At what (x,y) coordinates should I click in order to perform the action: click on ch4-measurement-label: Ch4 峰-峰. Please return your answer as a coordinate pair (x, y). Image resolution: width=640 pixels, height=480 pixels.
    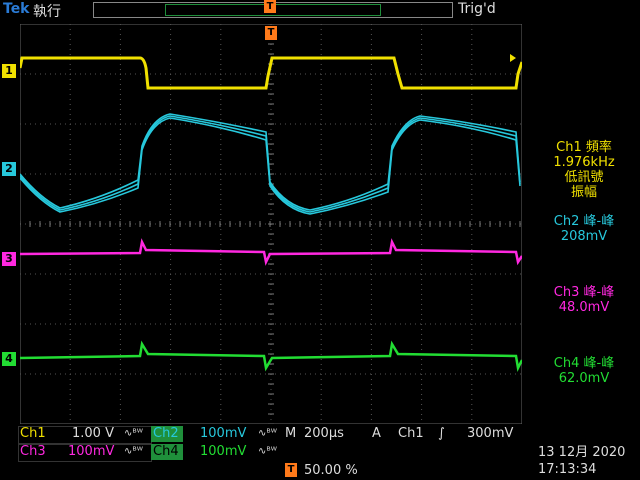
    Looking at the image, I should click on (584, 363).